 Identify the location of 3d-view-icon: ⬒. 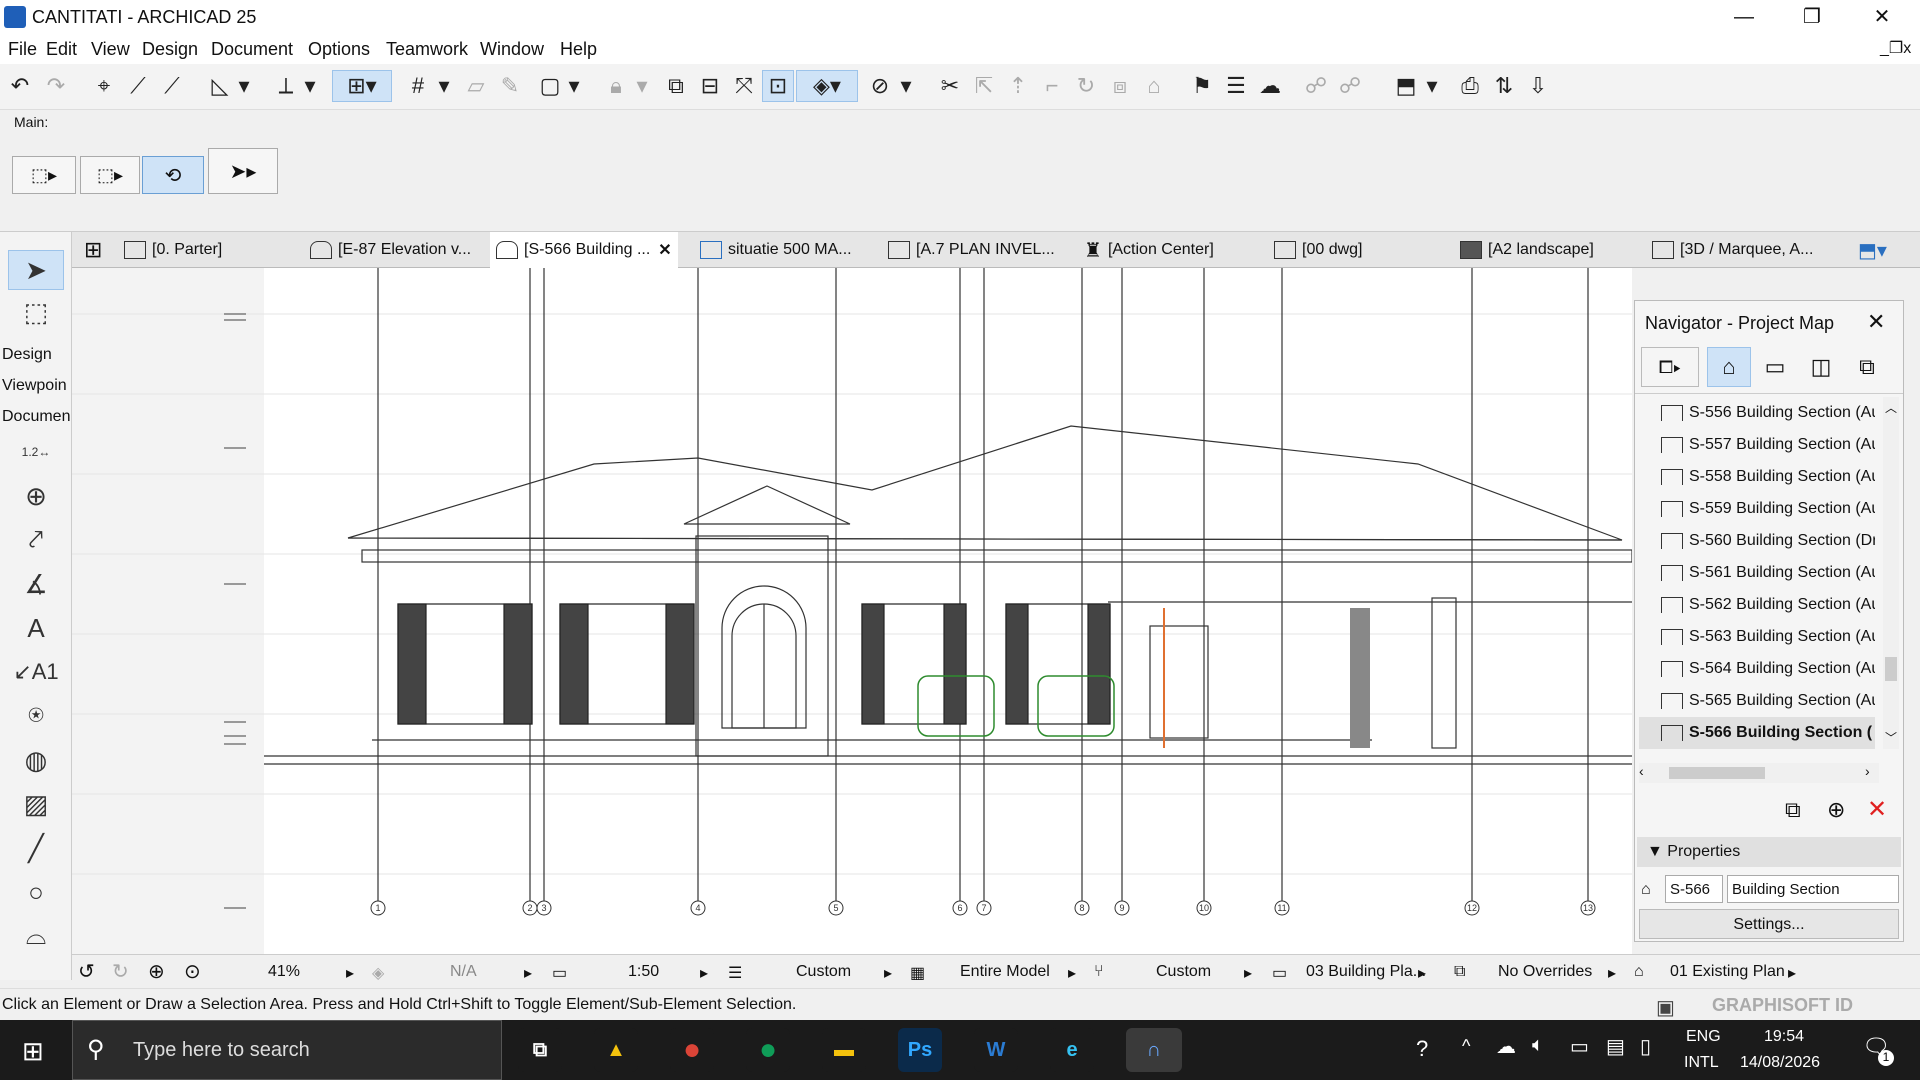
(1406, 86).